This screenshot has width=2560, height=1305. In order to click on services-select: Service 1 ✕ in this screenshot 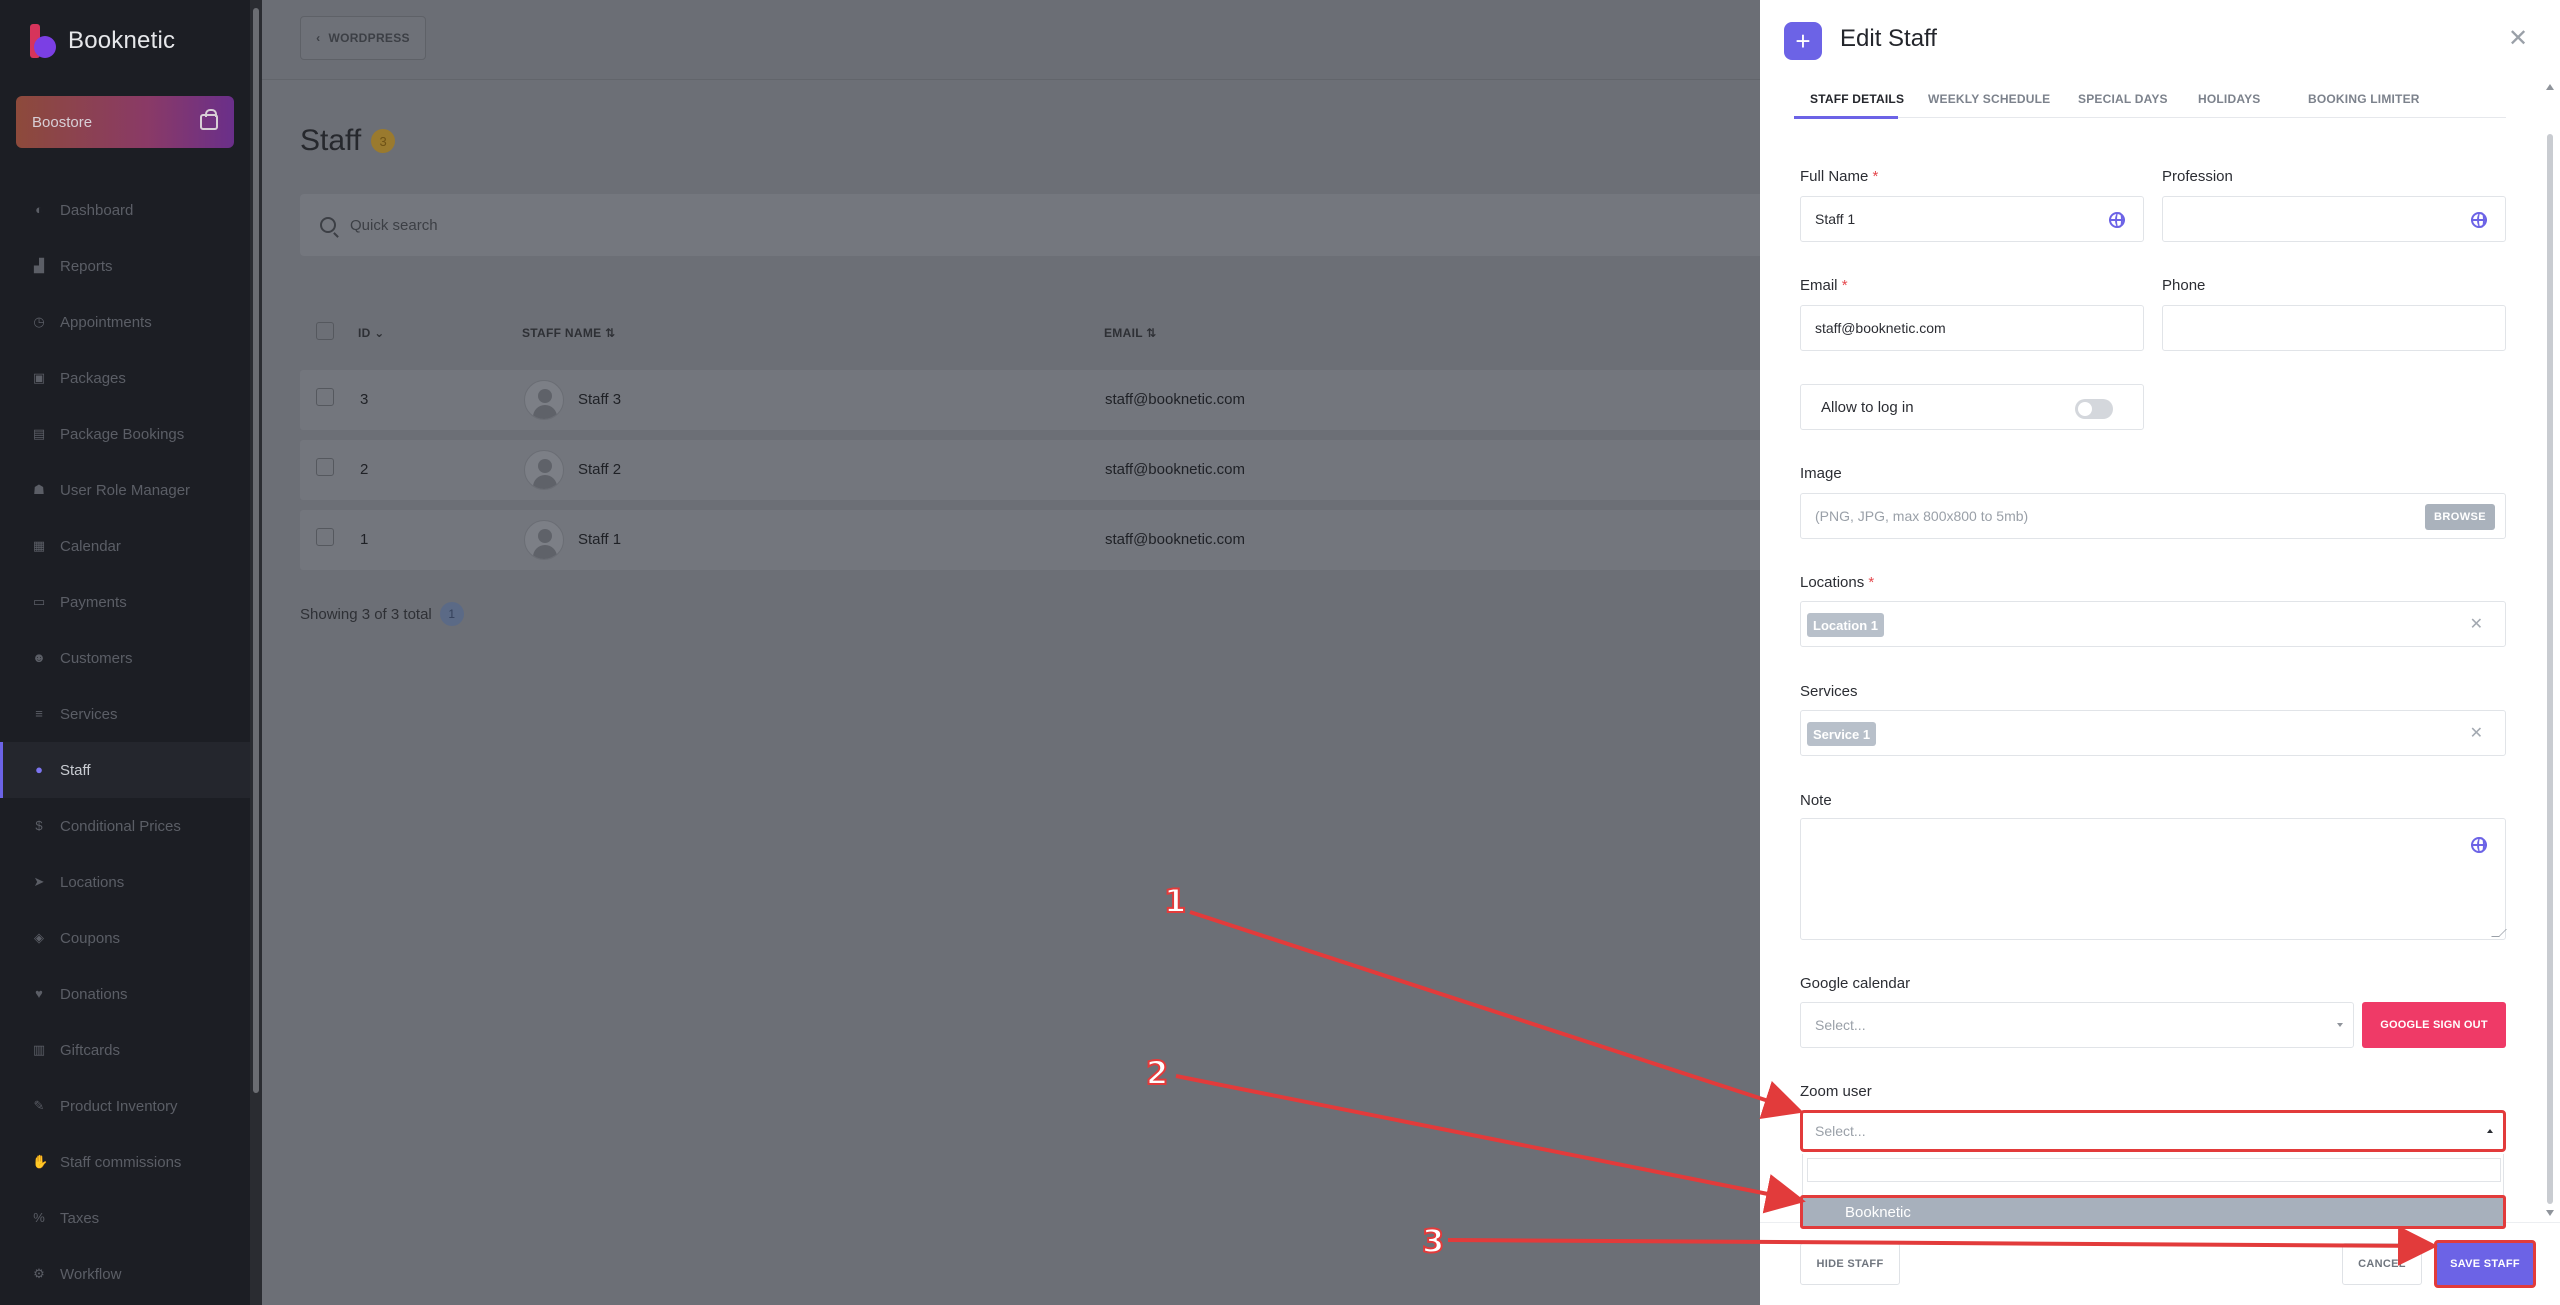, I will do `click(2153, 733)`.